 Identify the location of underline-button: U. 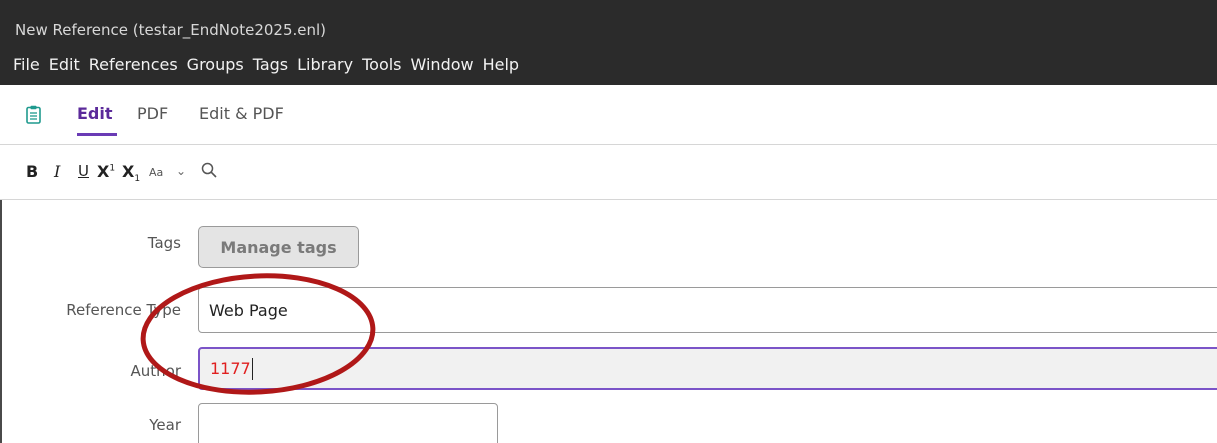
(83, 171).